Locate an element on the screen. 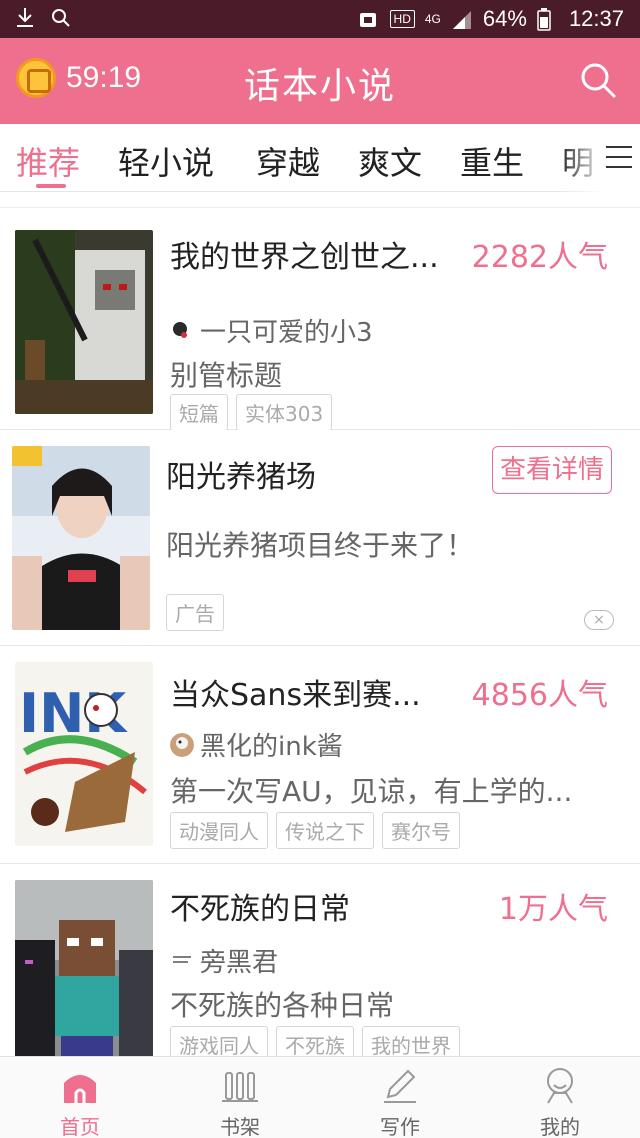 The height and width of the screenshot is (1138, 640). clock: 12:37 is located at coordinates (596, 18).